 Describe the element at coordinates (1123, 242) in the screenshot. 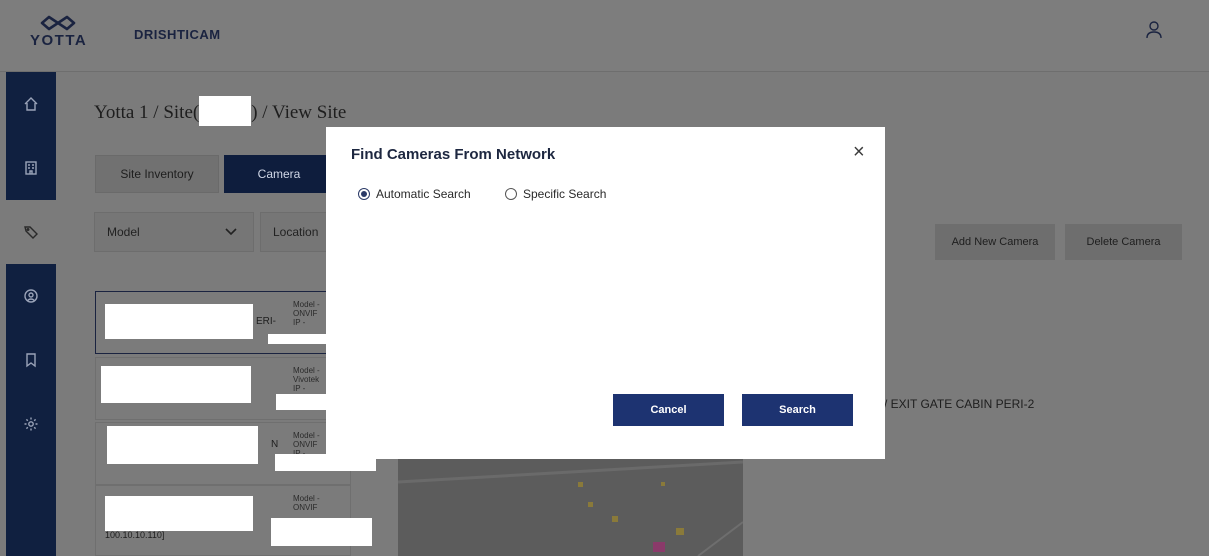

I see `delete-camera-button: Delete Camera` at that location.